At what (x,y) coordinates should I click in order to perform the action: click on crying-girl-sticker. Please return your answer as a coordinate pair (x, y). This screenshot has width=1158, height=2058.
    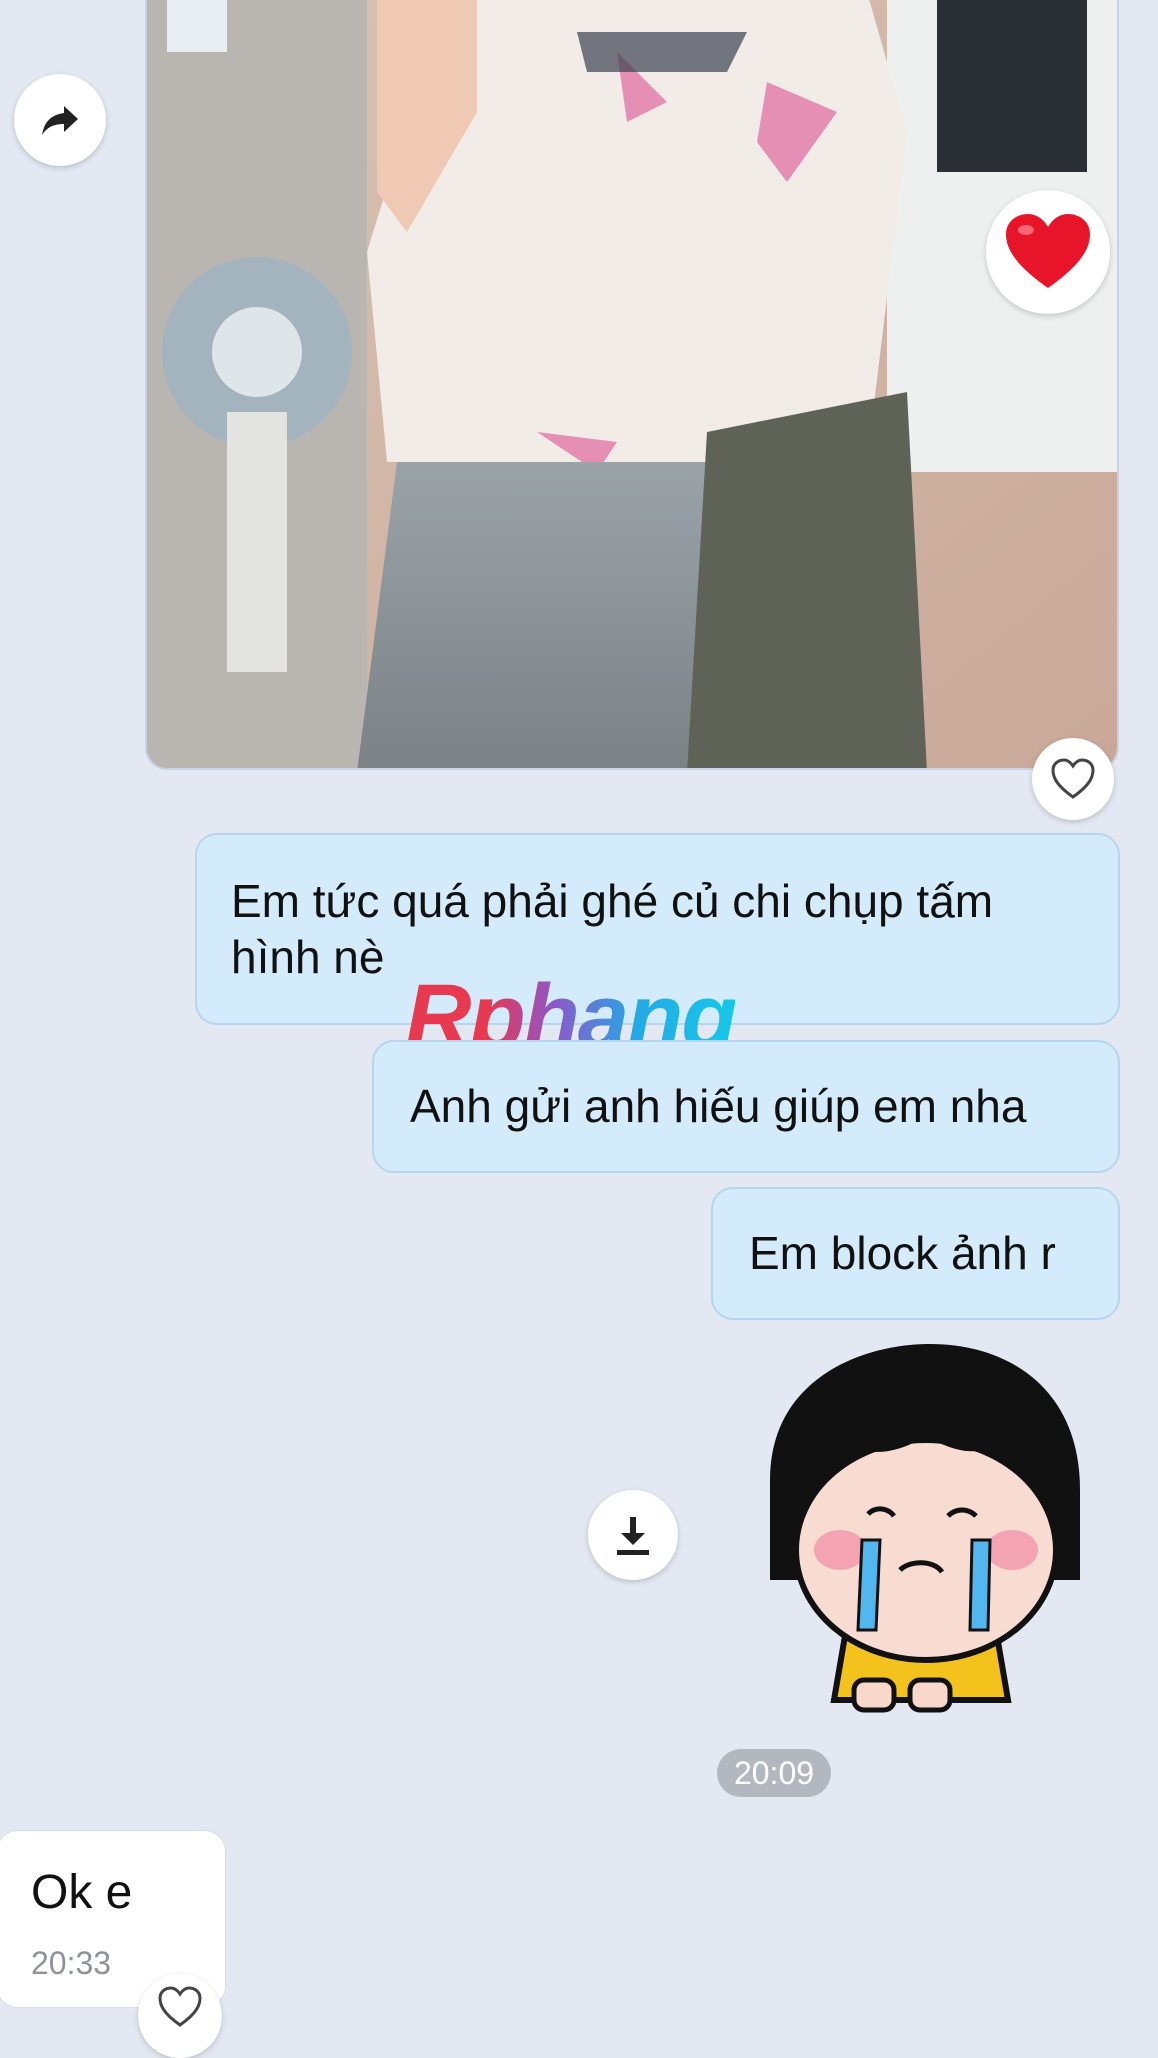
    Looking at the image, I should click on (920, 1535).